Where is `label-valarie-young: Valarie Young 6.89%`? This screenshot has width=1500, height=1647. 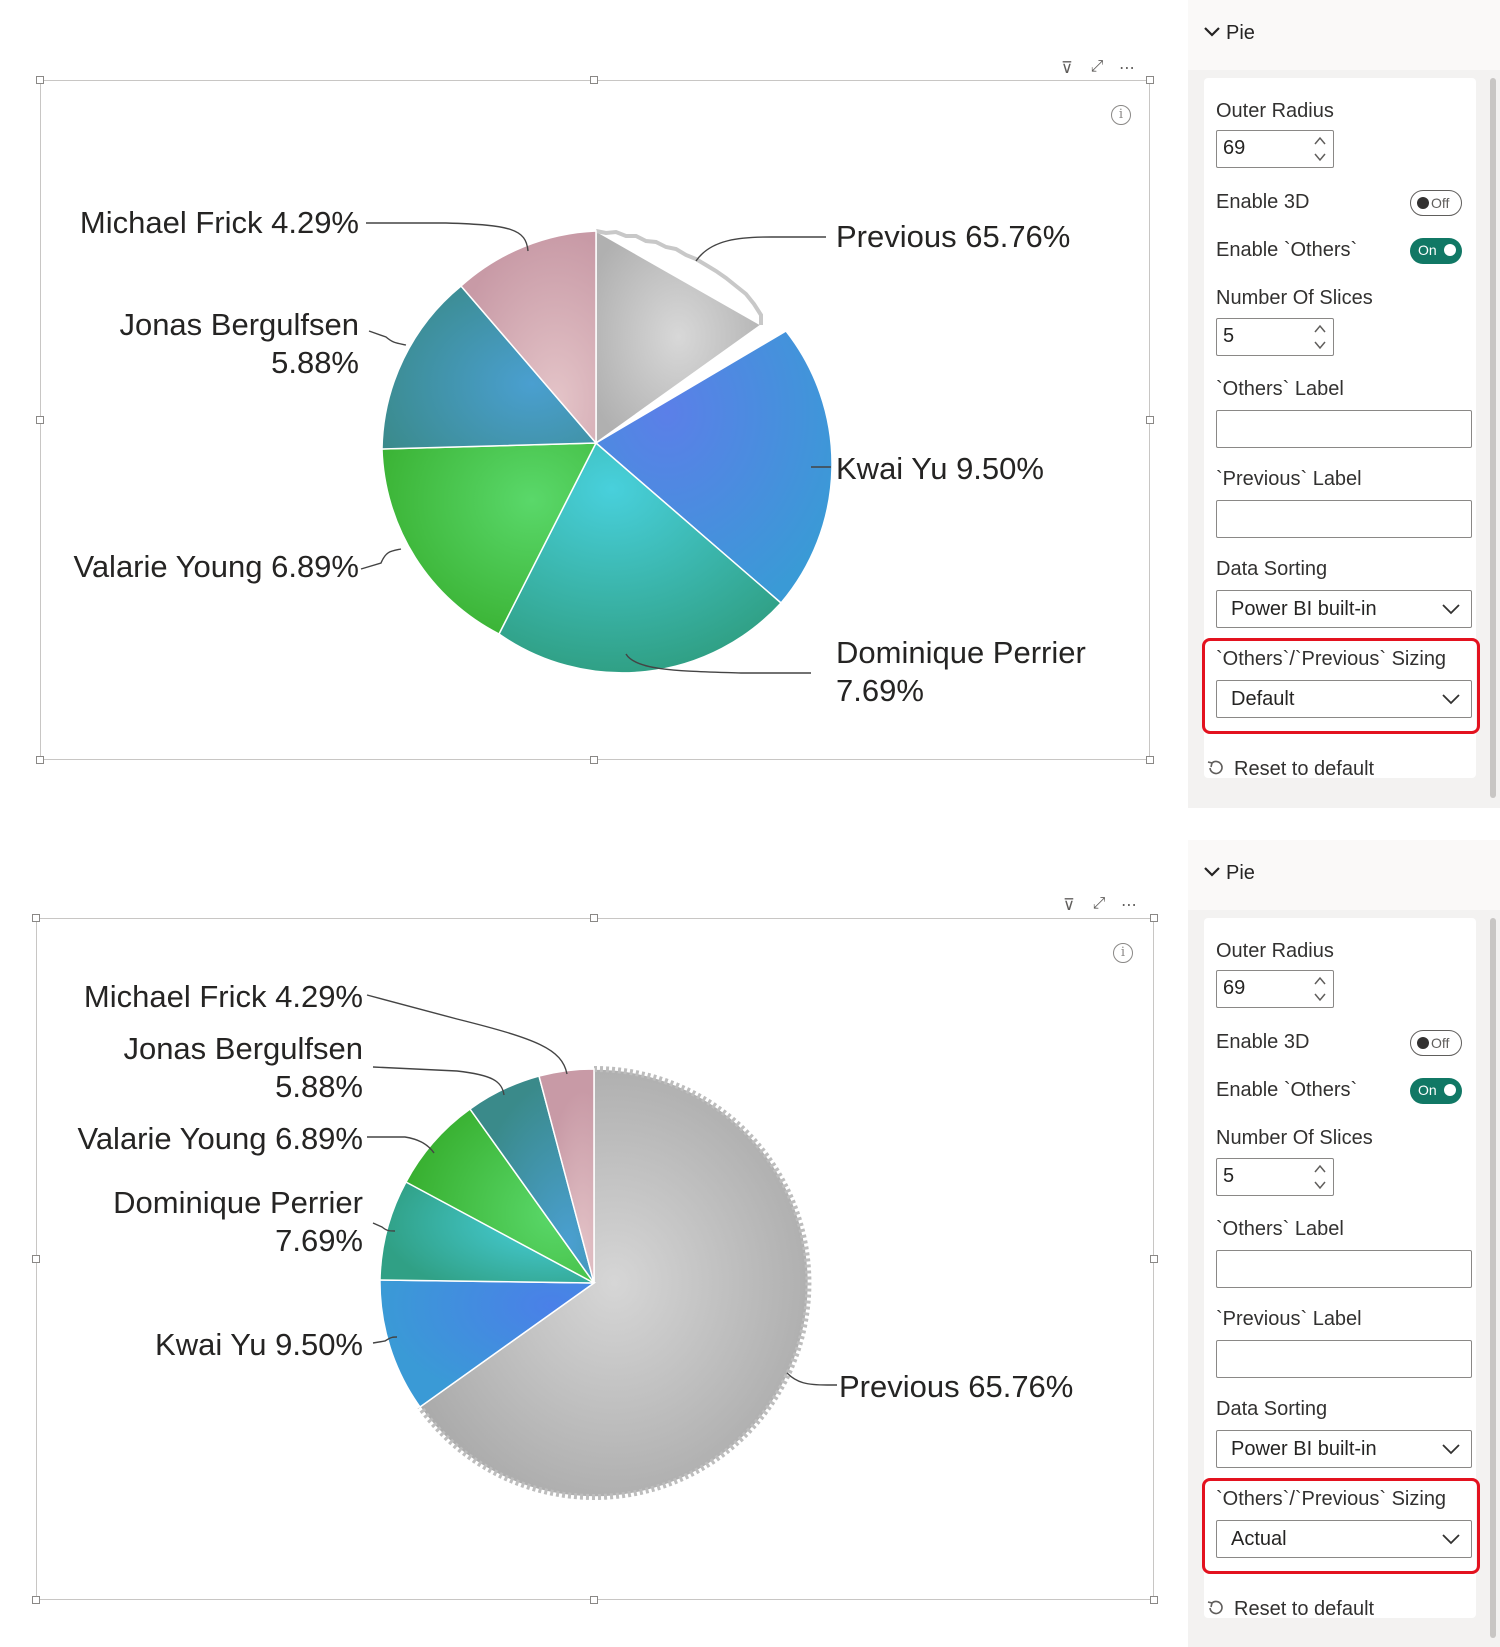
label-valarie-young: Valarie Young 6.89% is located at coordinates (216, 566).